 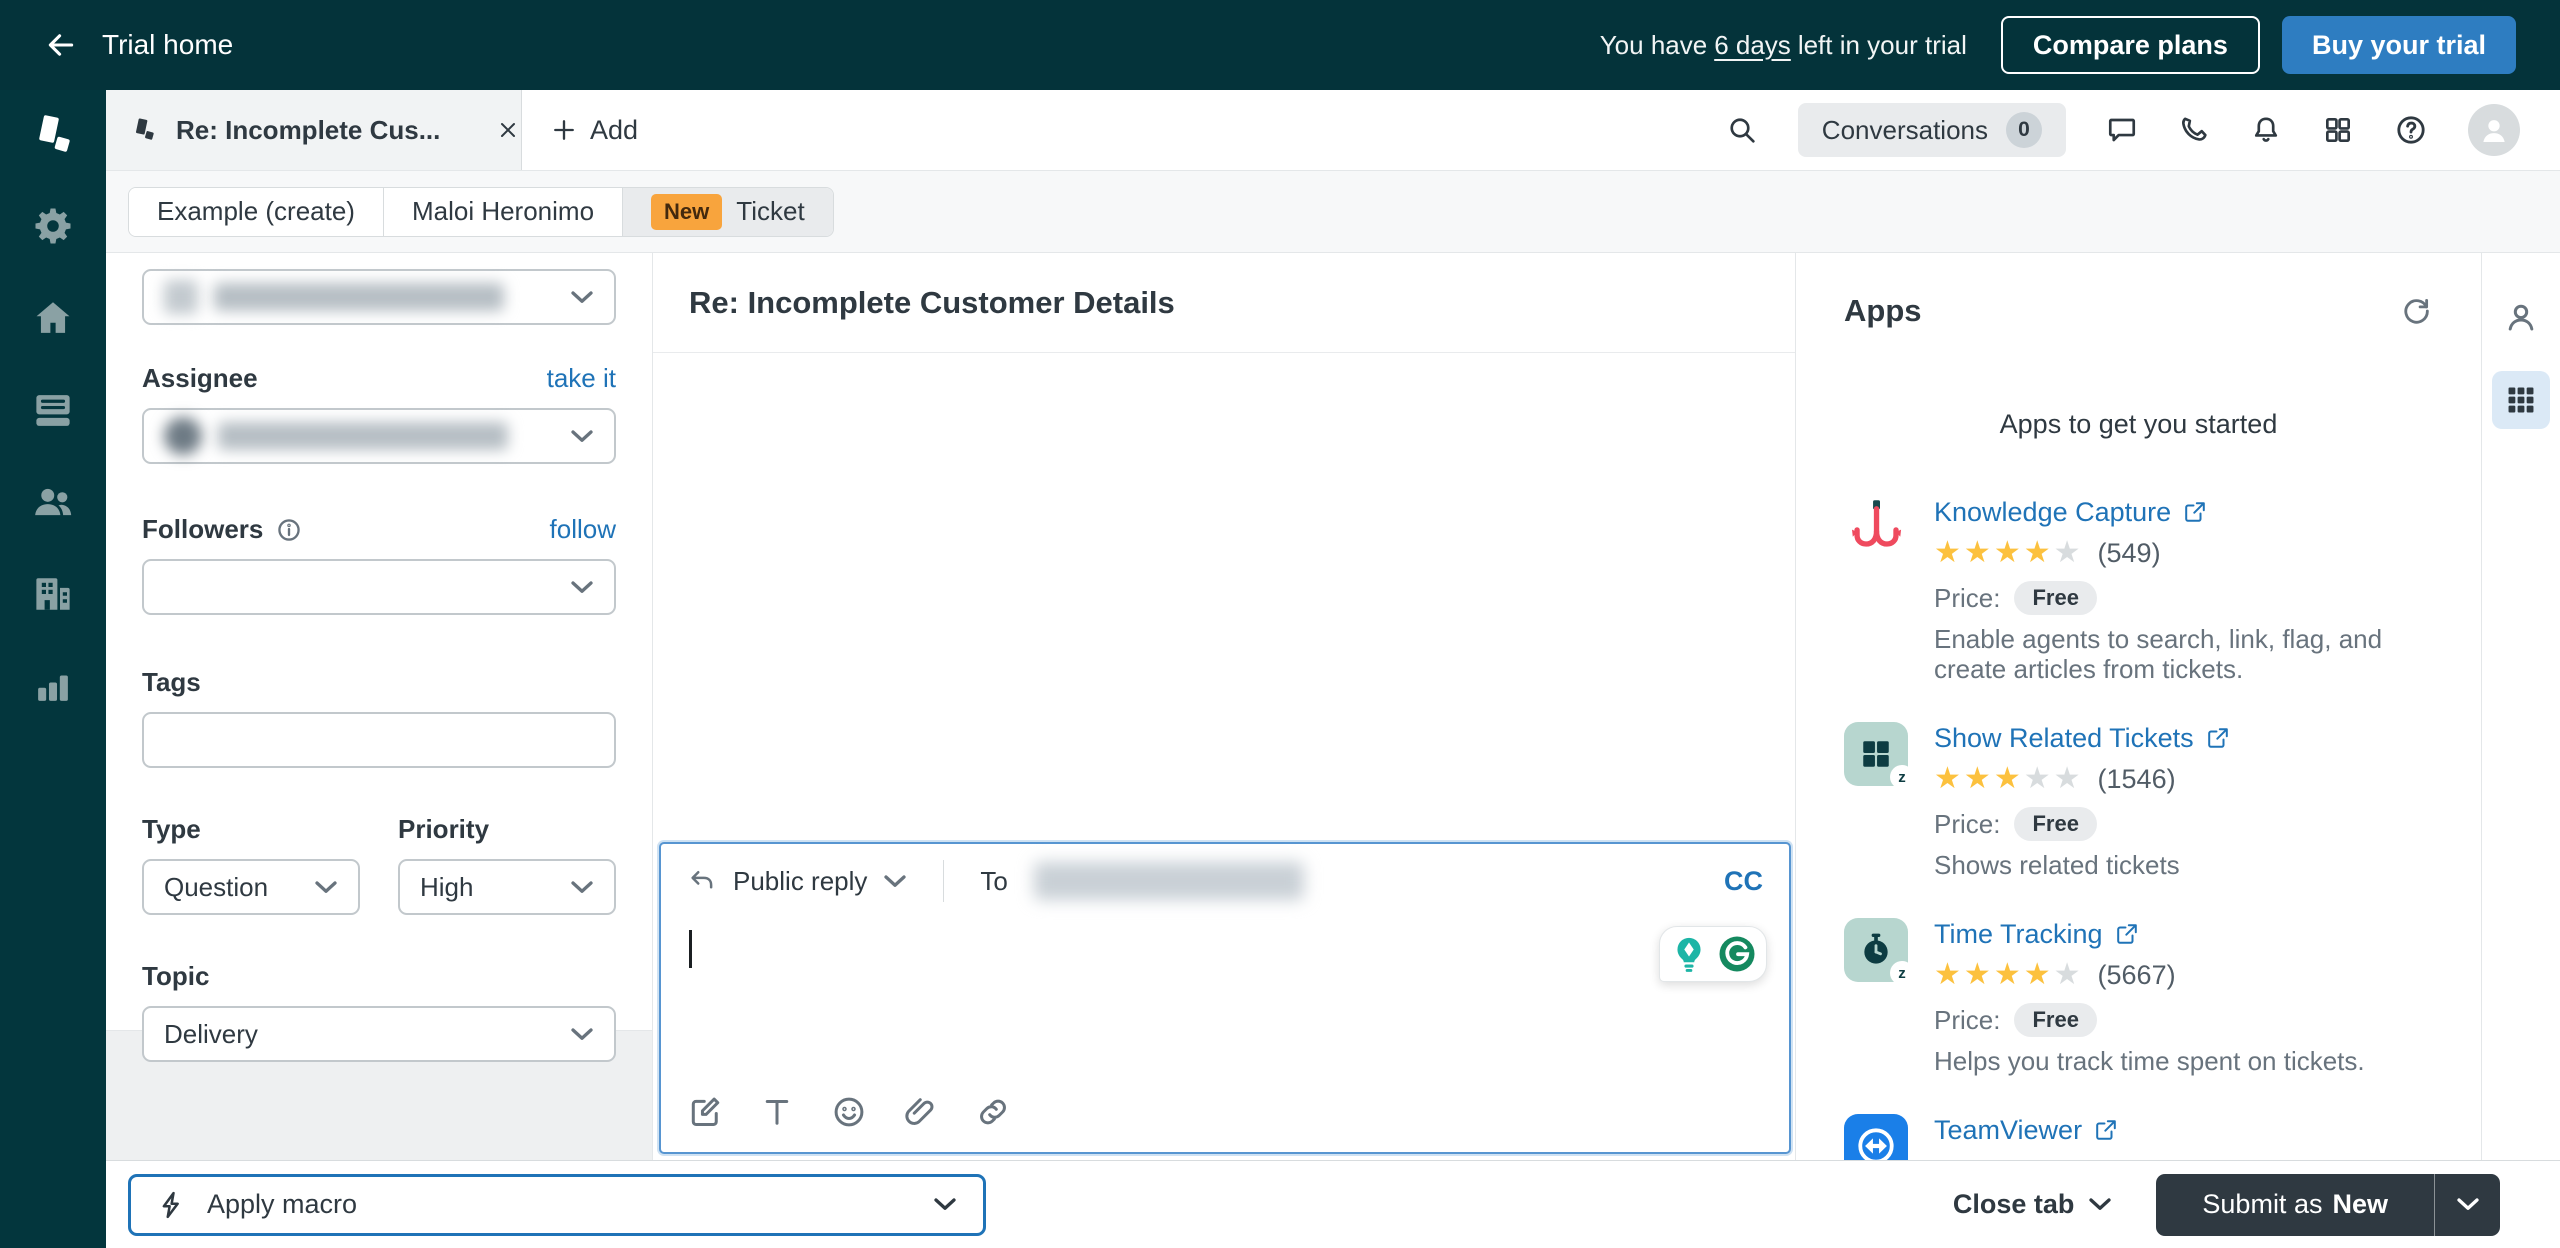 What do you see at coordinates (2194, 130) in the screenshot?
I see `phone-icon` at bounding box center [2194, 130].